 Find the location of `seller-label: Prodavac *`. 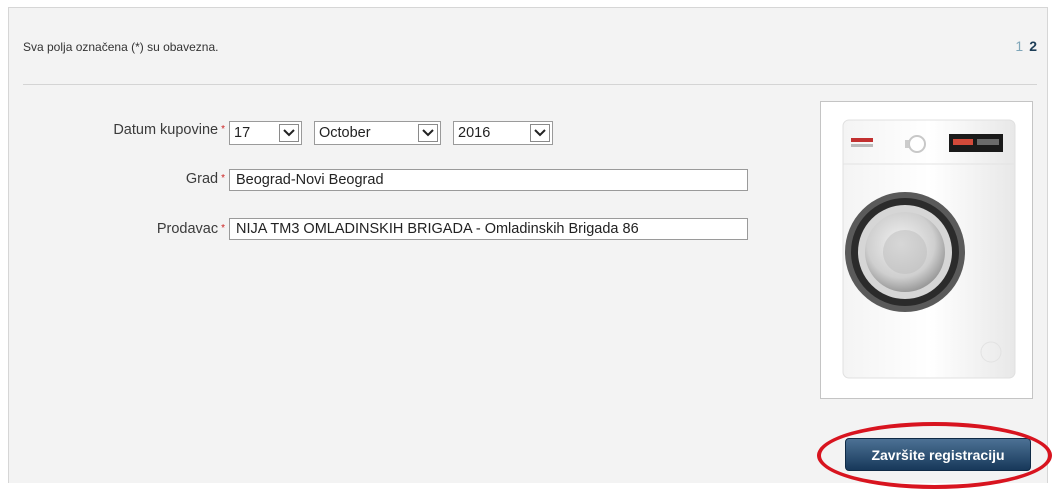

seller-label: Prodavac * is located at coordinates (191, 229).